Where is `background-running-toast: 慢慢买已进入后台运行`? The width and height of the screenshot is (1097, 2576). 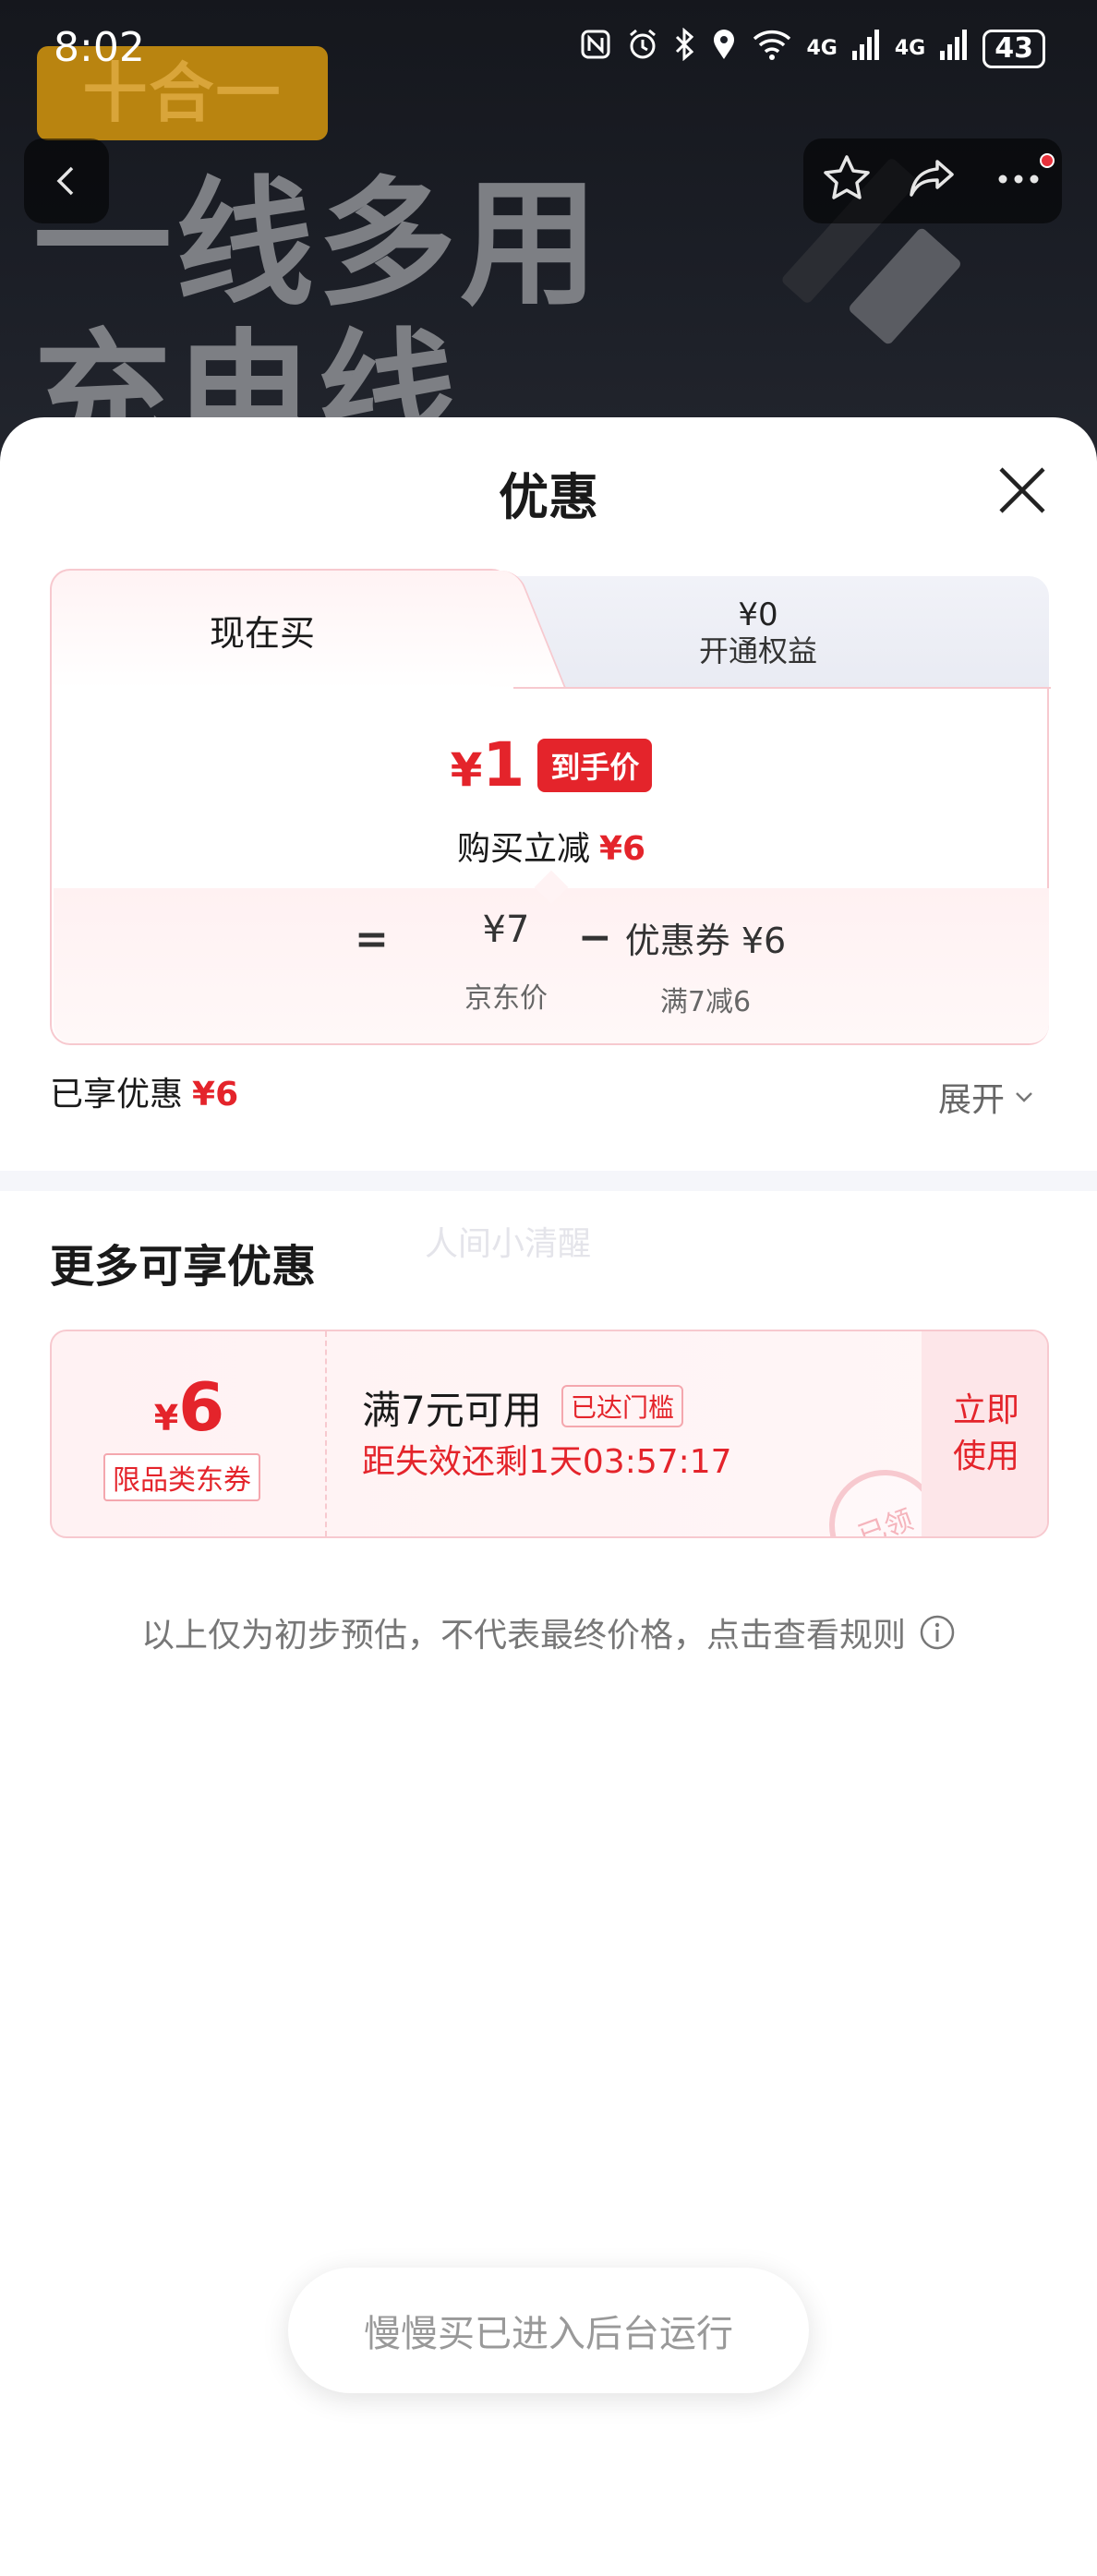 background-running-toast: 慢慢买已进入后台运行 is located at coordinates (548, 2330).